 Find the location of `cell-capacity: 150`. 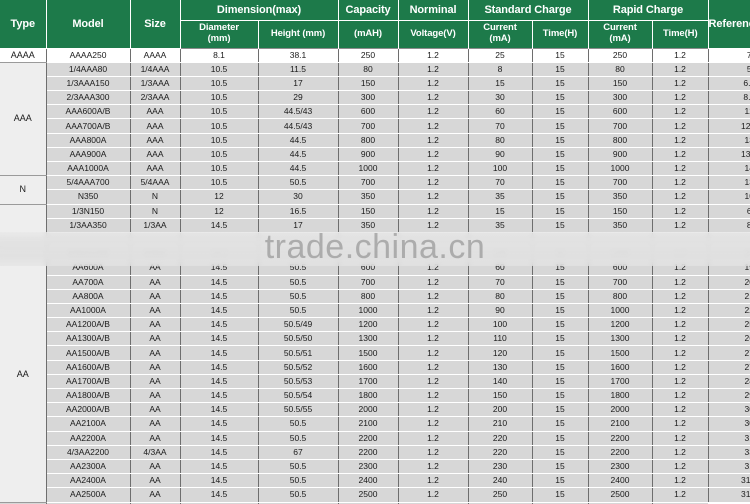

cell-capacity: 150 is located at coordinates (368, 83).